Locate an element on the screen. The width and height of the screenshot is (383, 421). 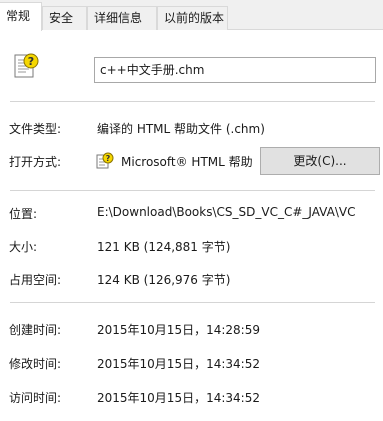
tab-previous-versions: 以前的版本 is located at coordinates (192, 18).